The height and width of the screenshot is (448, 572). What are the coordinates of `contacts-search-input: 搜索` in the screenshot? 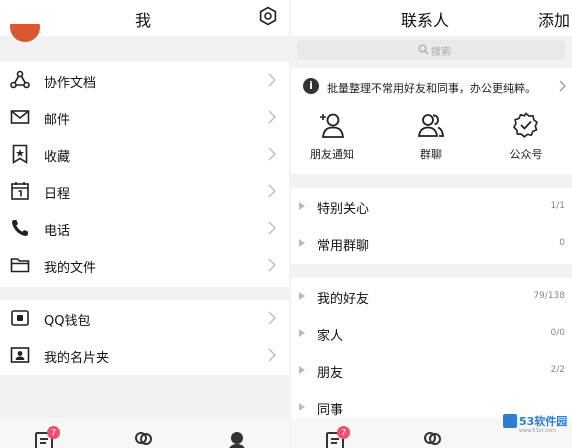 It's located at (431, 50).